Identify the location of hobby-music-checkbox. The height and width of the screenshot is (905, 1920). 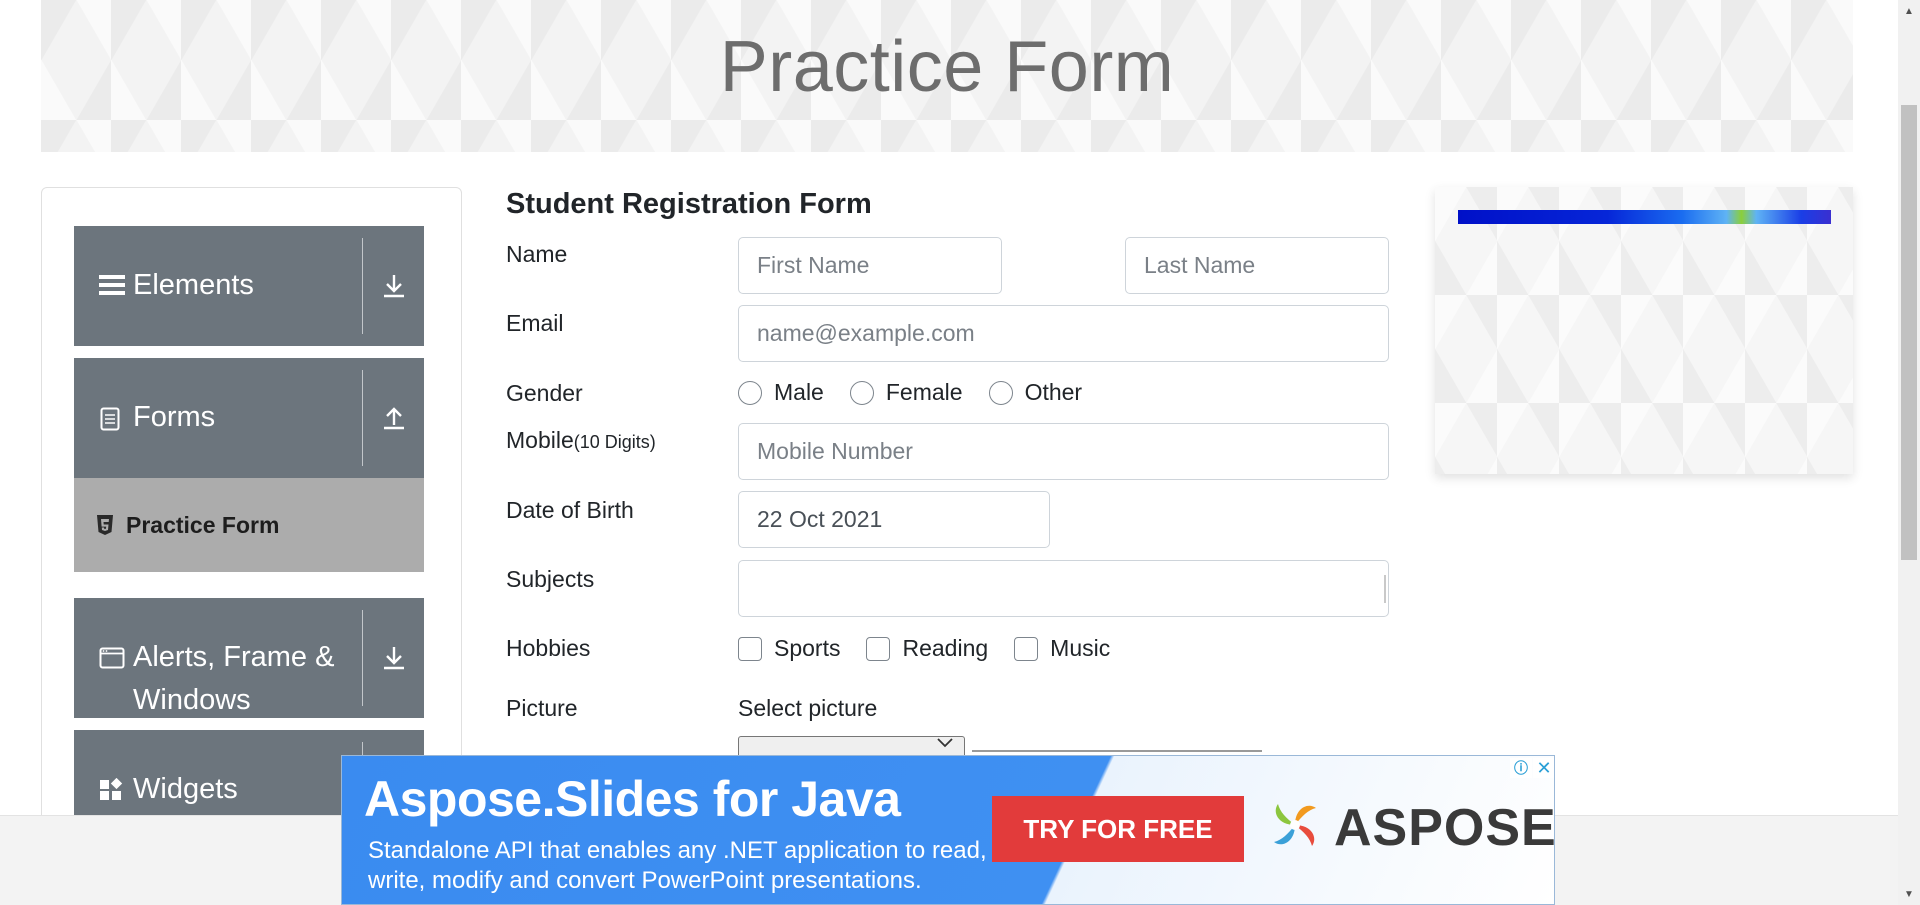
(1026, 648).